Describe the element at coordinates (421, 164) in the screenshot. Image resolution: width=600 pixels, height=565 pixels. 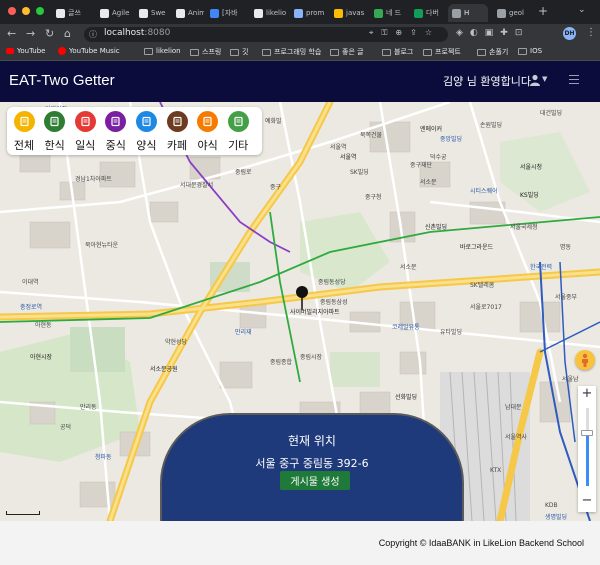
I see `map-place-label: 중구재단` at that location.